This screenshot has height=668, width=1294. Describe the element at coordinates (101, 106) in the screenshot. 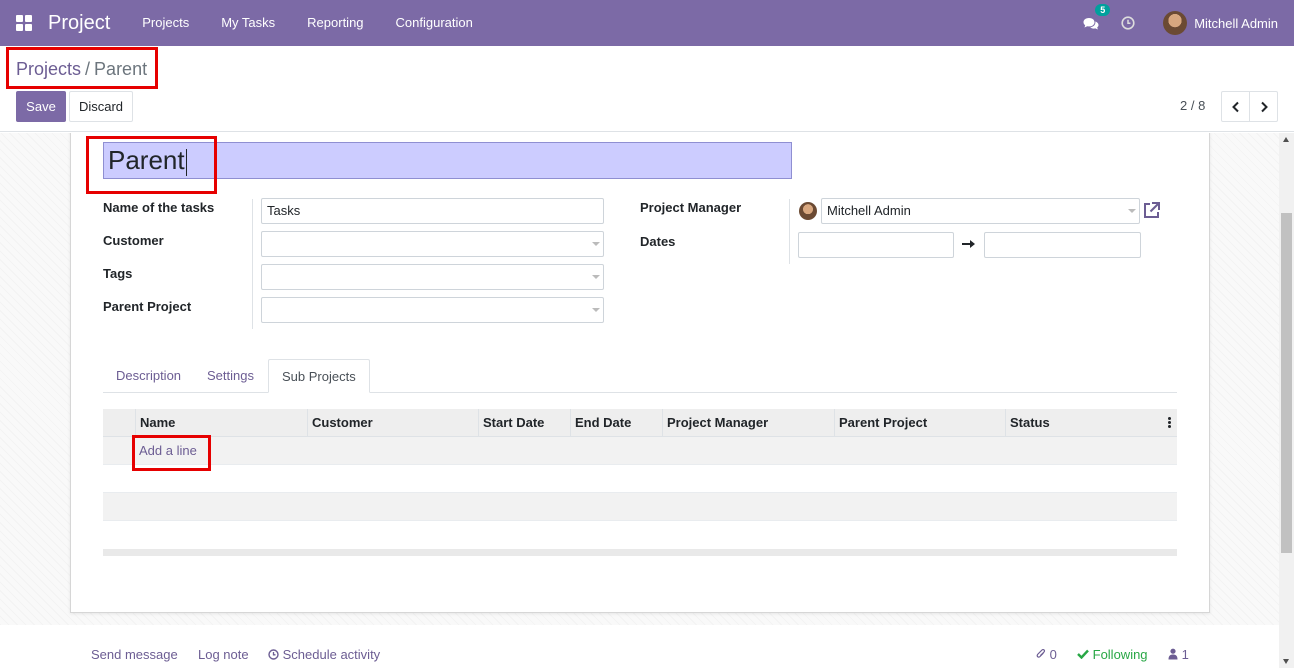

I see `discard-button: Discard` at that location.